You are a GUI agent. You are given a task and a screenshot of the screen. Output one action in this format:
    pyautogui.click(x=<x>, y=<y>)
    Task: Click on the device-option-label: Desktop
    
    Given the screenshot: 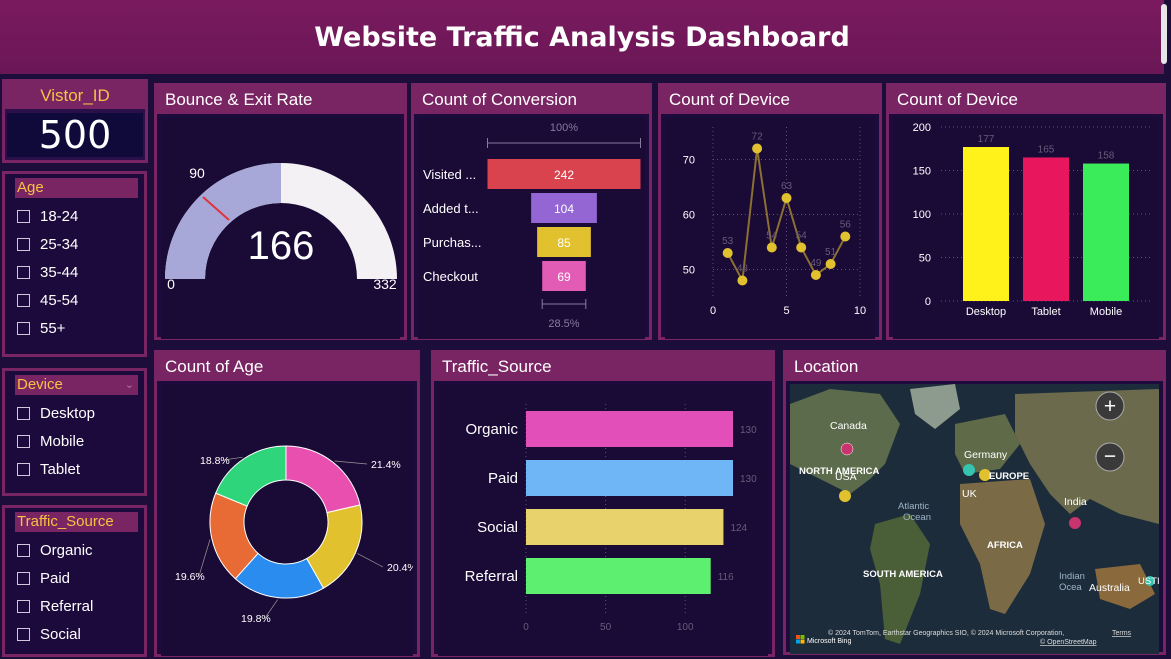 What is the action you would take?
    pyautogui.click(x=68, y=413)
    